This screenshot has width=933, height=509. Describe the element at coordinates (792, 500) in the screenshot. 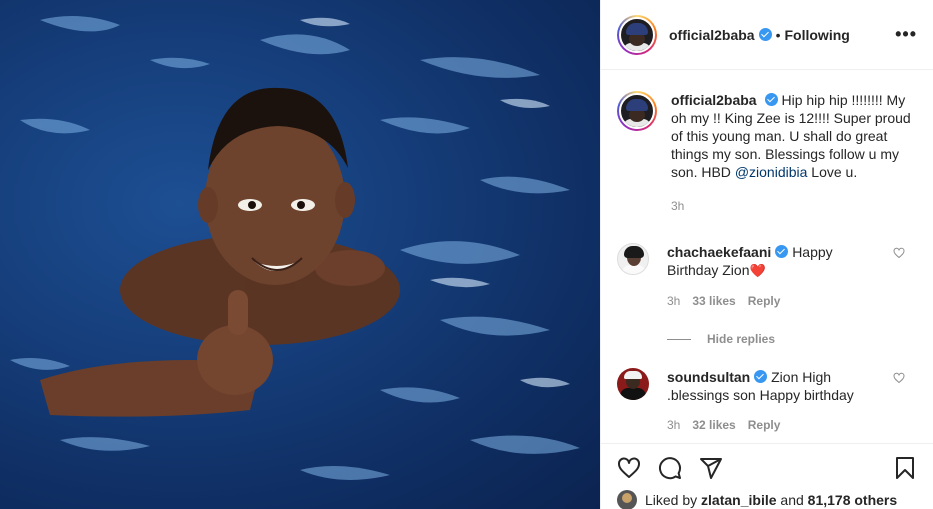

I see `liked-by-and: and` at that location.